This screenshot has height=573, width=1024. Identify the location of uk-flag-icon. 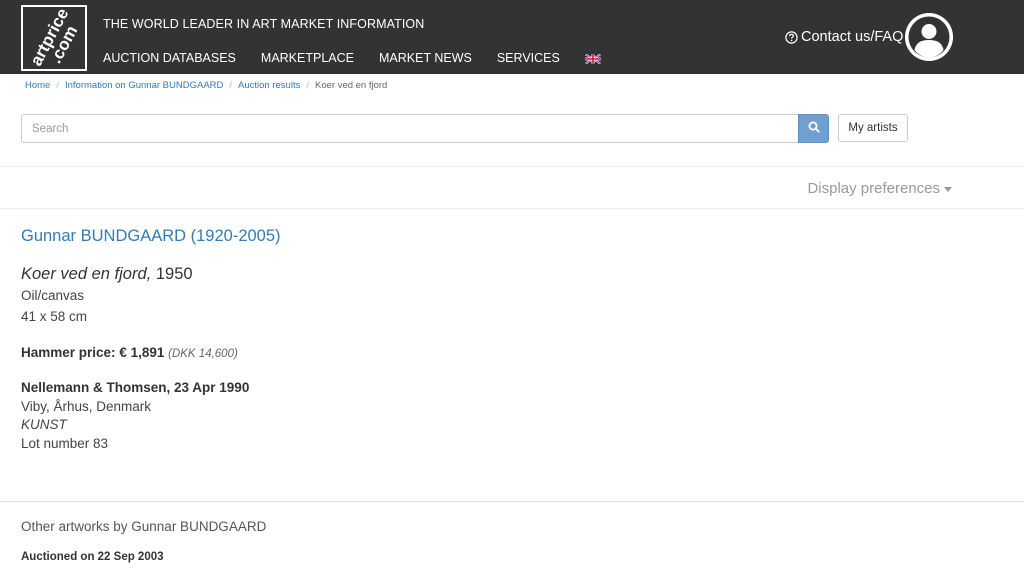
(593, 59).